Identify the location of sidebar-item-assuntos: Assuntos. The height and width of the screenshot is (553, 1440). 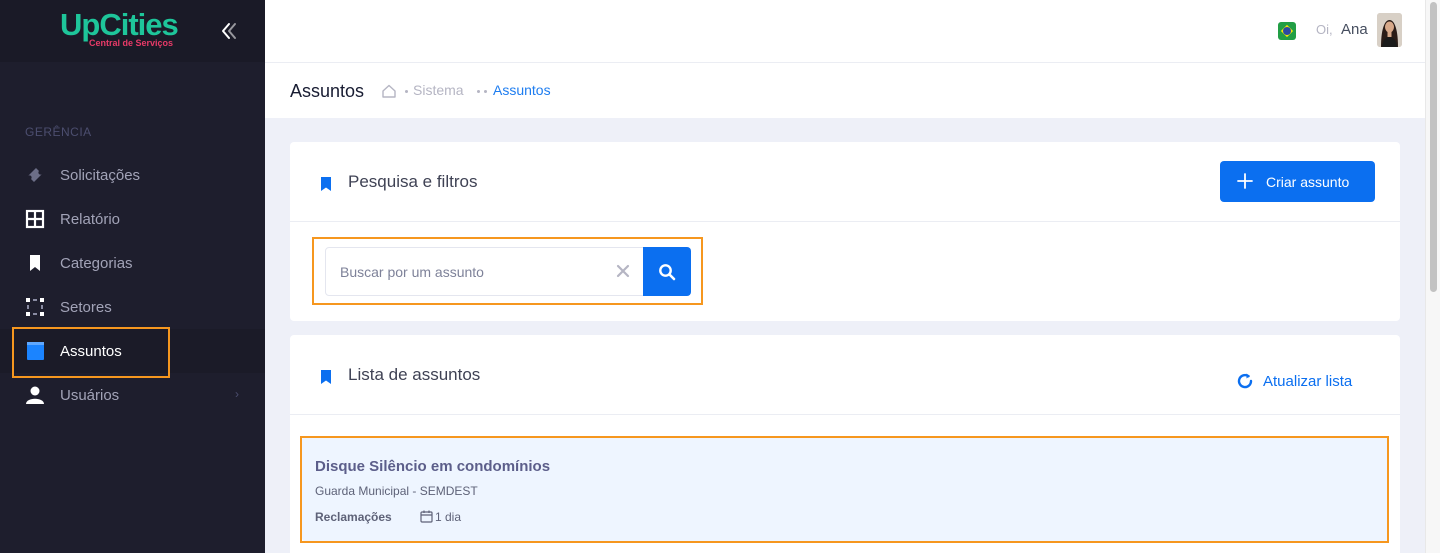
(132, 351).